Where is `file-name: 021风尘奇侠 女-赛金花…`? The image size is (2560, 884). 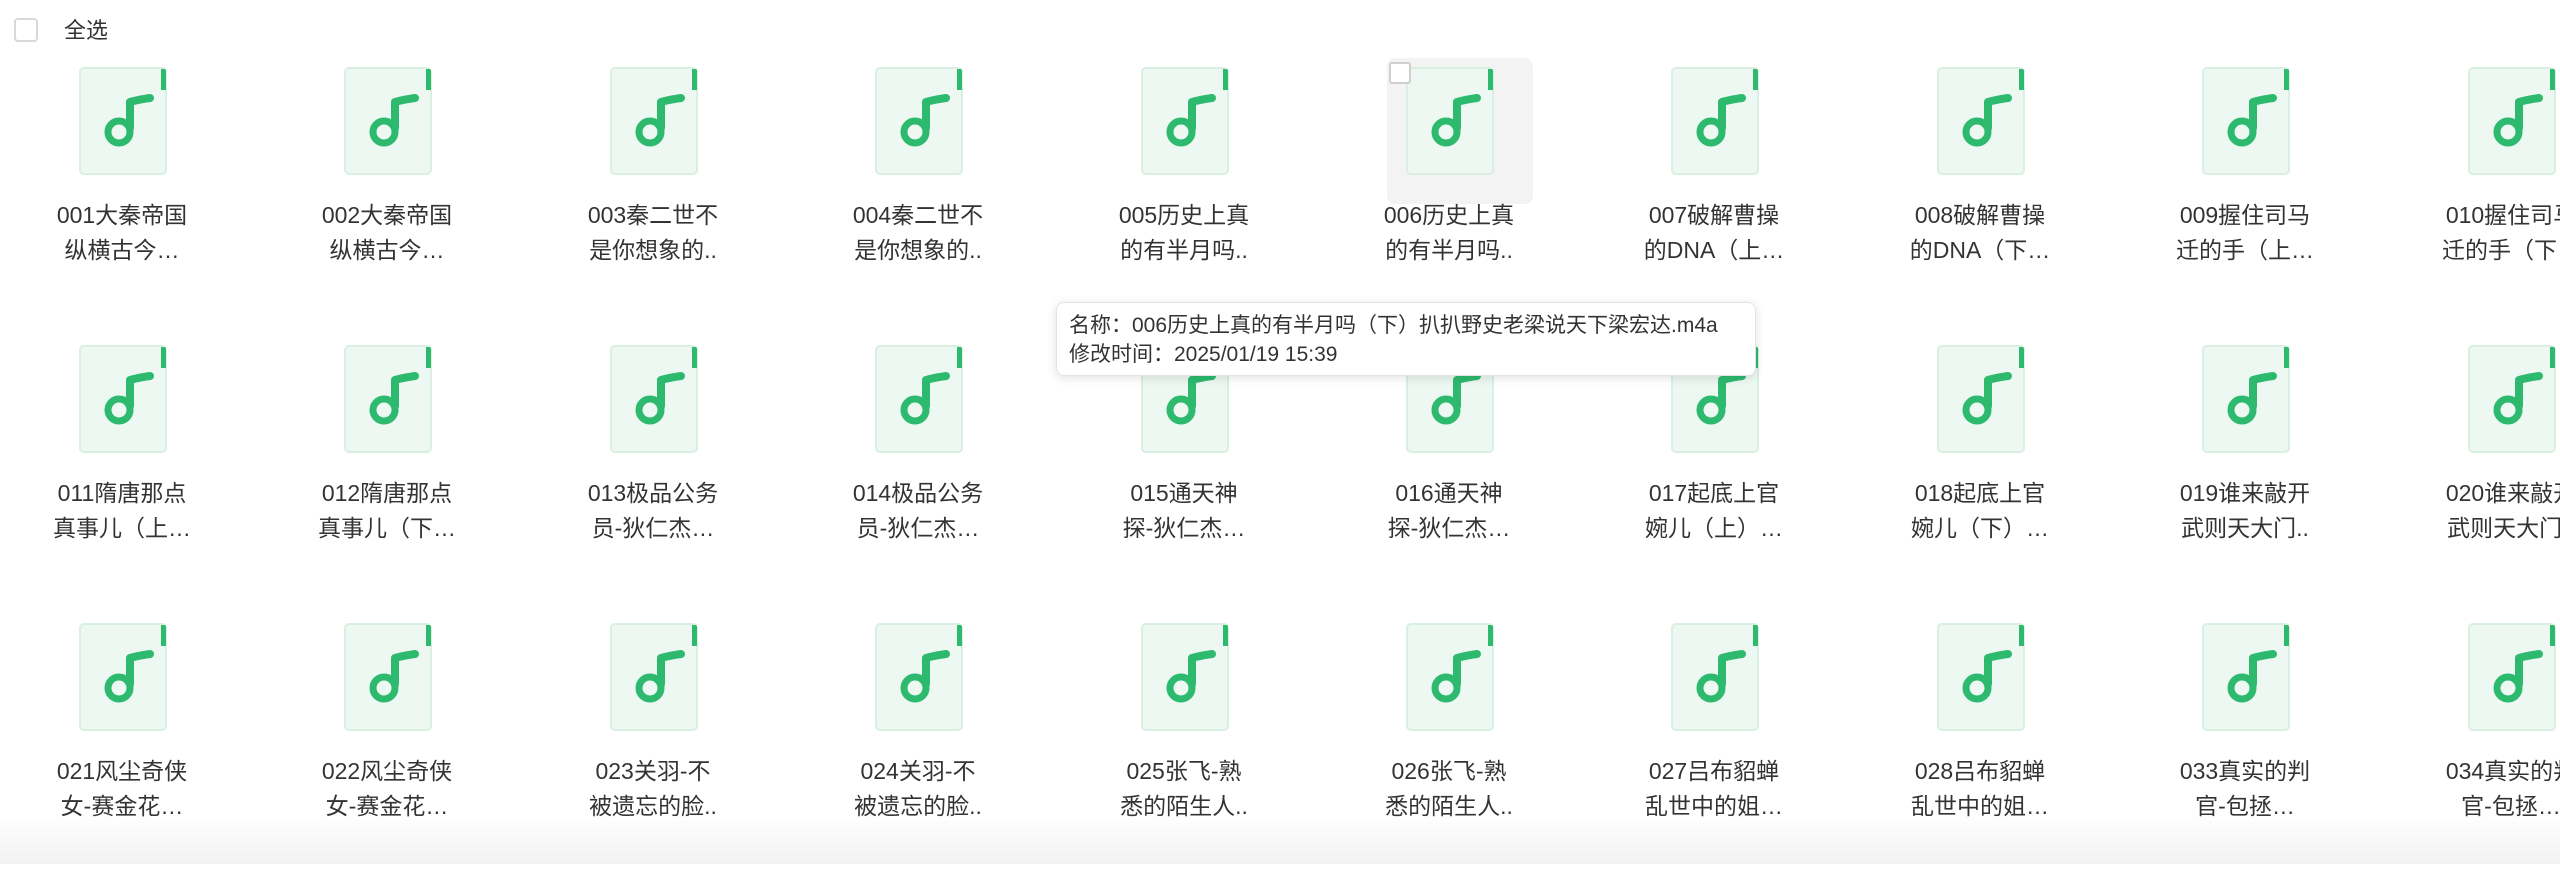 file-name: 021风尘奇侠 女-赛金花… is located at coordinates (127, 789).